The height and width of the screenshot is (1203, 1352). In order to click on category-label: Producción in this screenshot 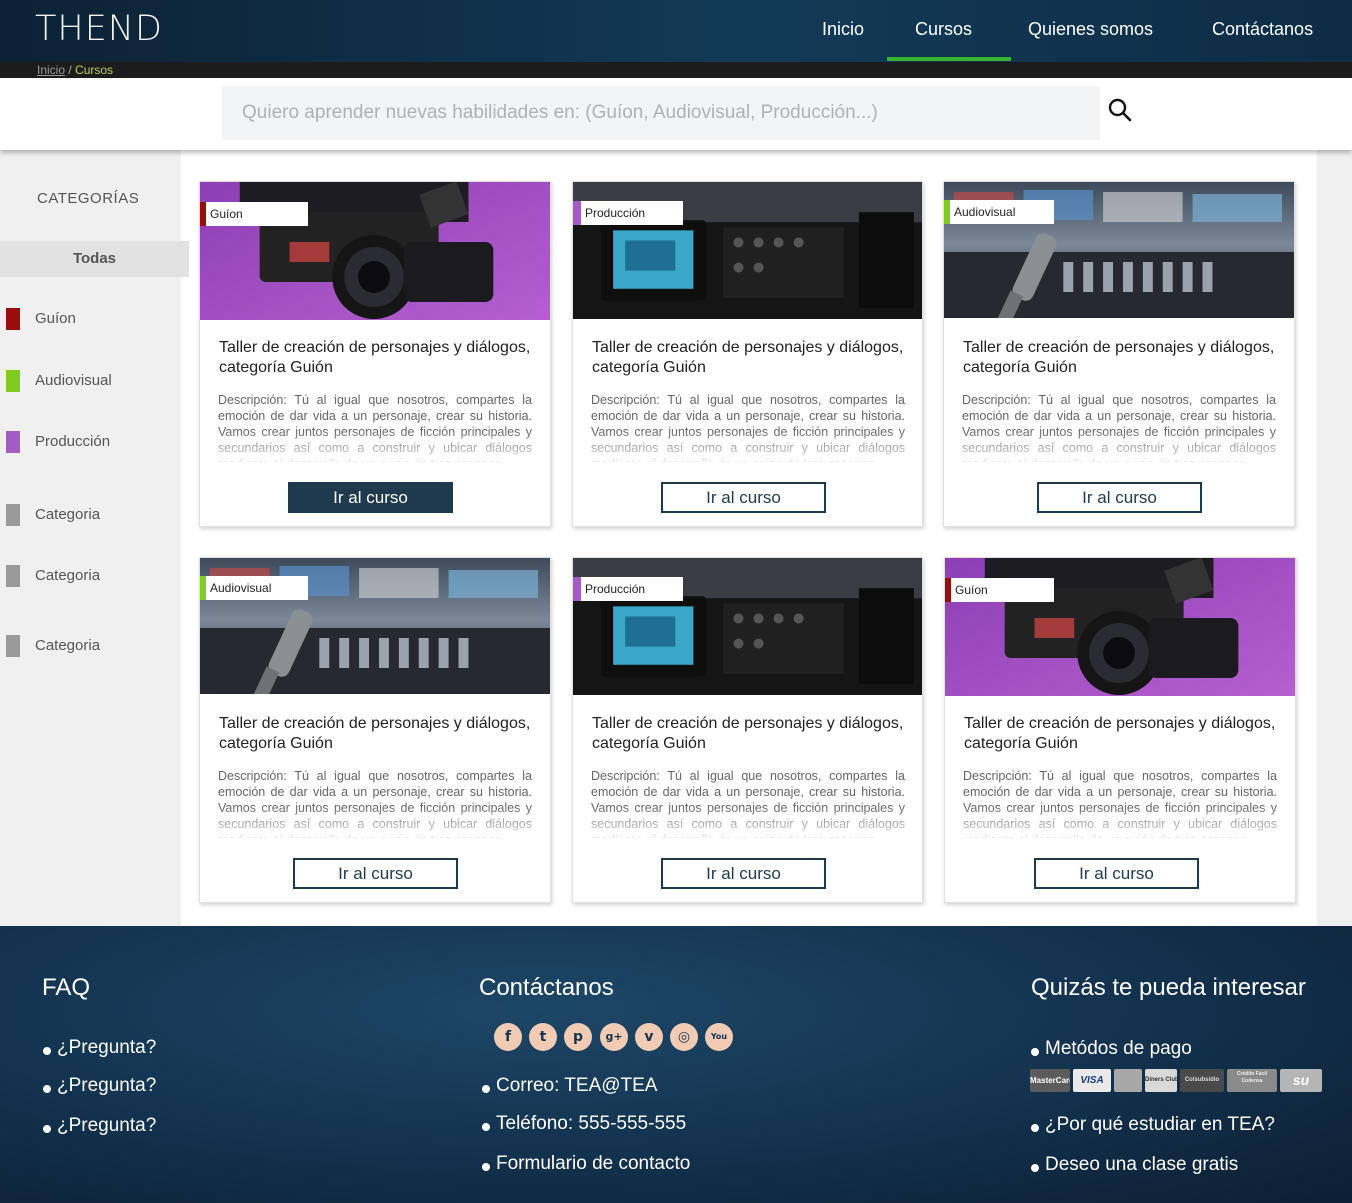, I will do `click(73, 441)`.